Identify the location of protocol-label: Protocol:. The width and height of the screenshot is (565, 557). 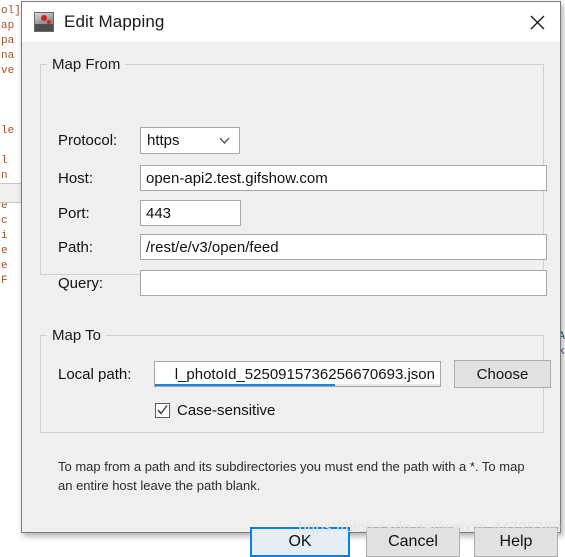
(88, 140).